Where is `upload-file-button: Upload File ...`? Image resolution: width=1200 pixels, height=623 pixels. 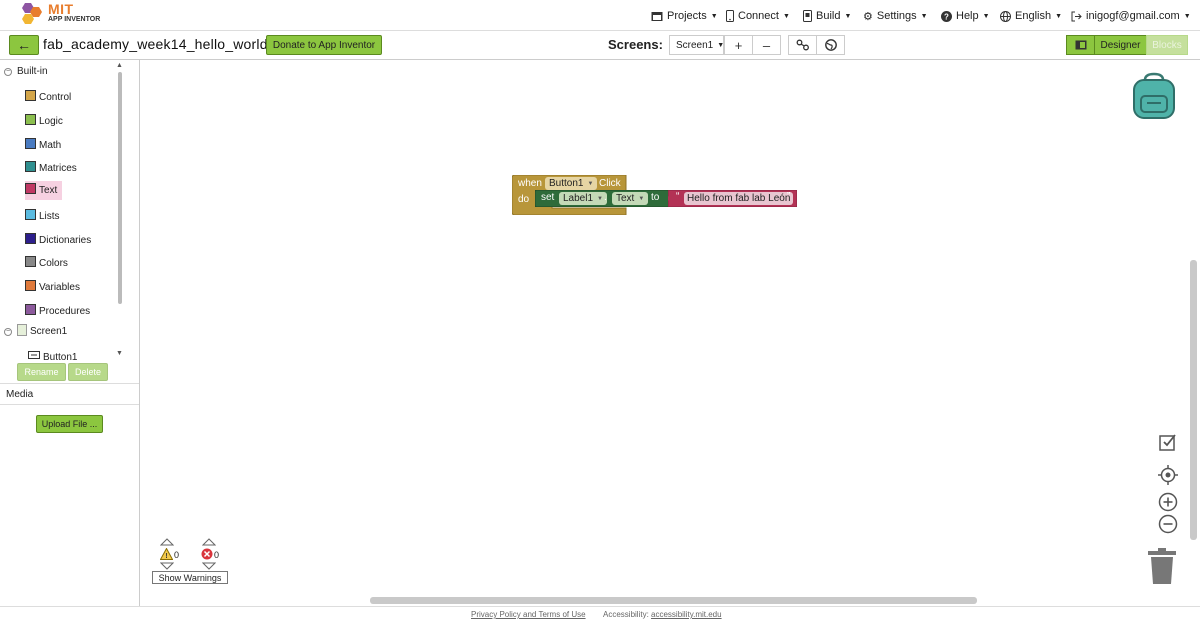
upload-file-button: Upload File ... is located at coordinates (69, 424).